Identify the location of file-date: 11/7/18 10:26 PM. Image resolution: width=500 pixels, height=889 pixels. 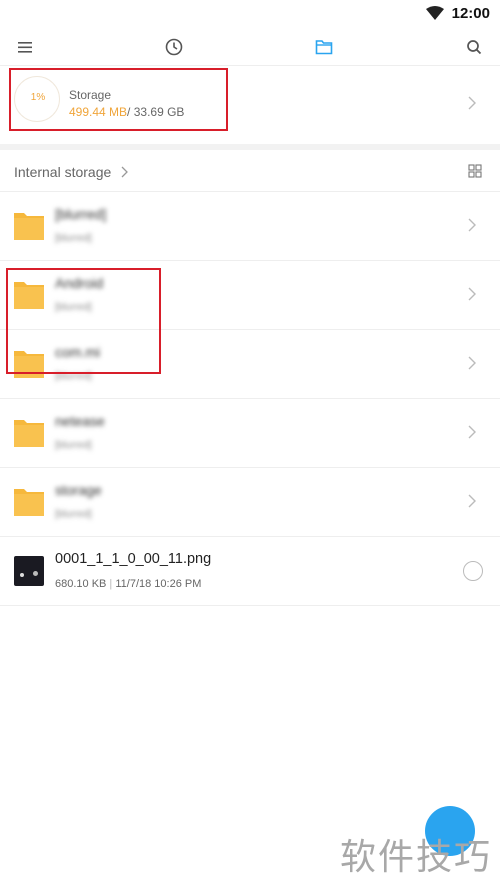
(158, 584).